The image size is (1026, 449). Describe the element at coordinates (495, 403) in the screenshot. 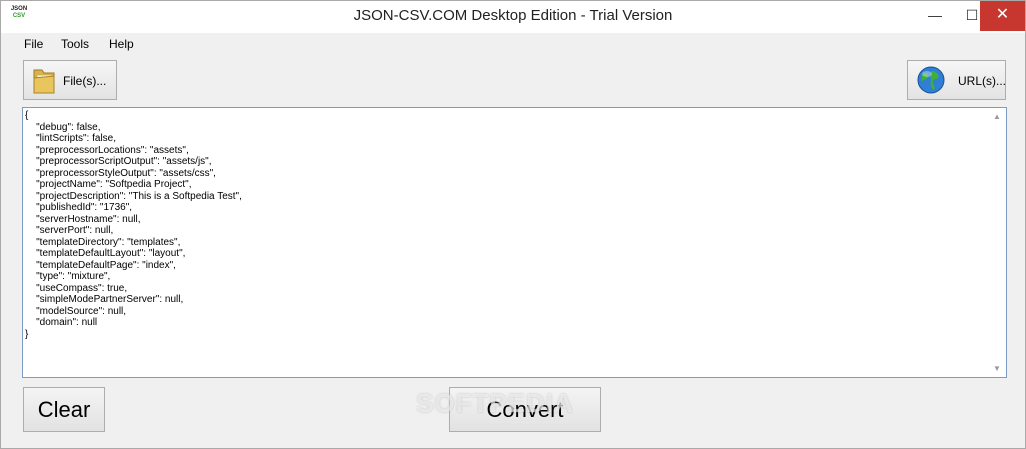

I see `watermark: SOFTPEDIA` at that location.